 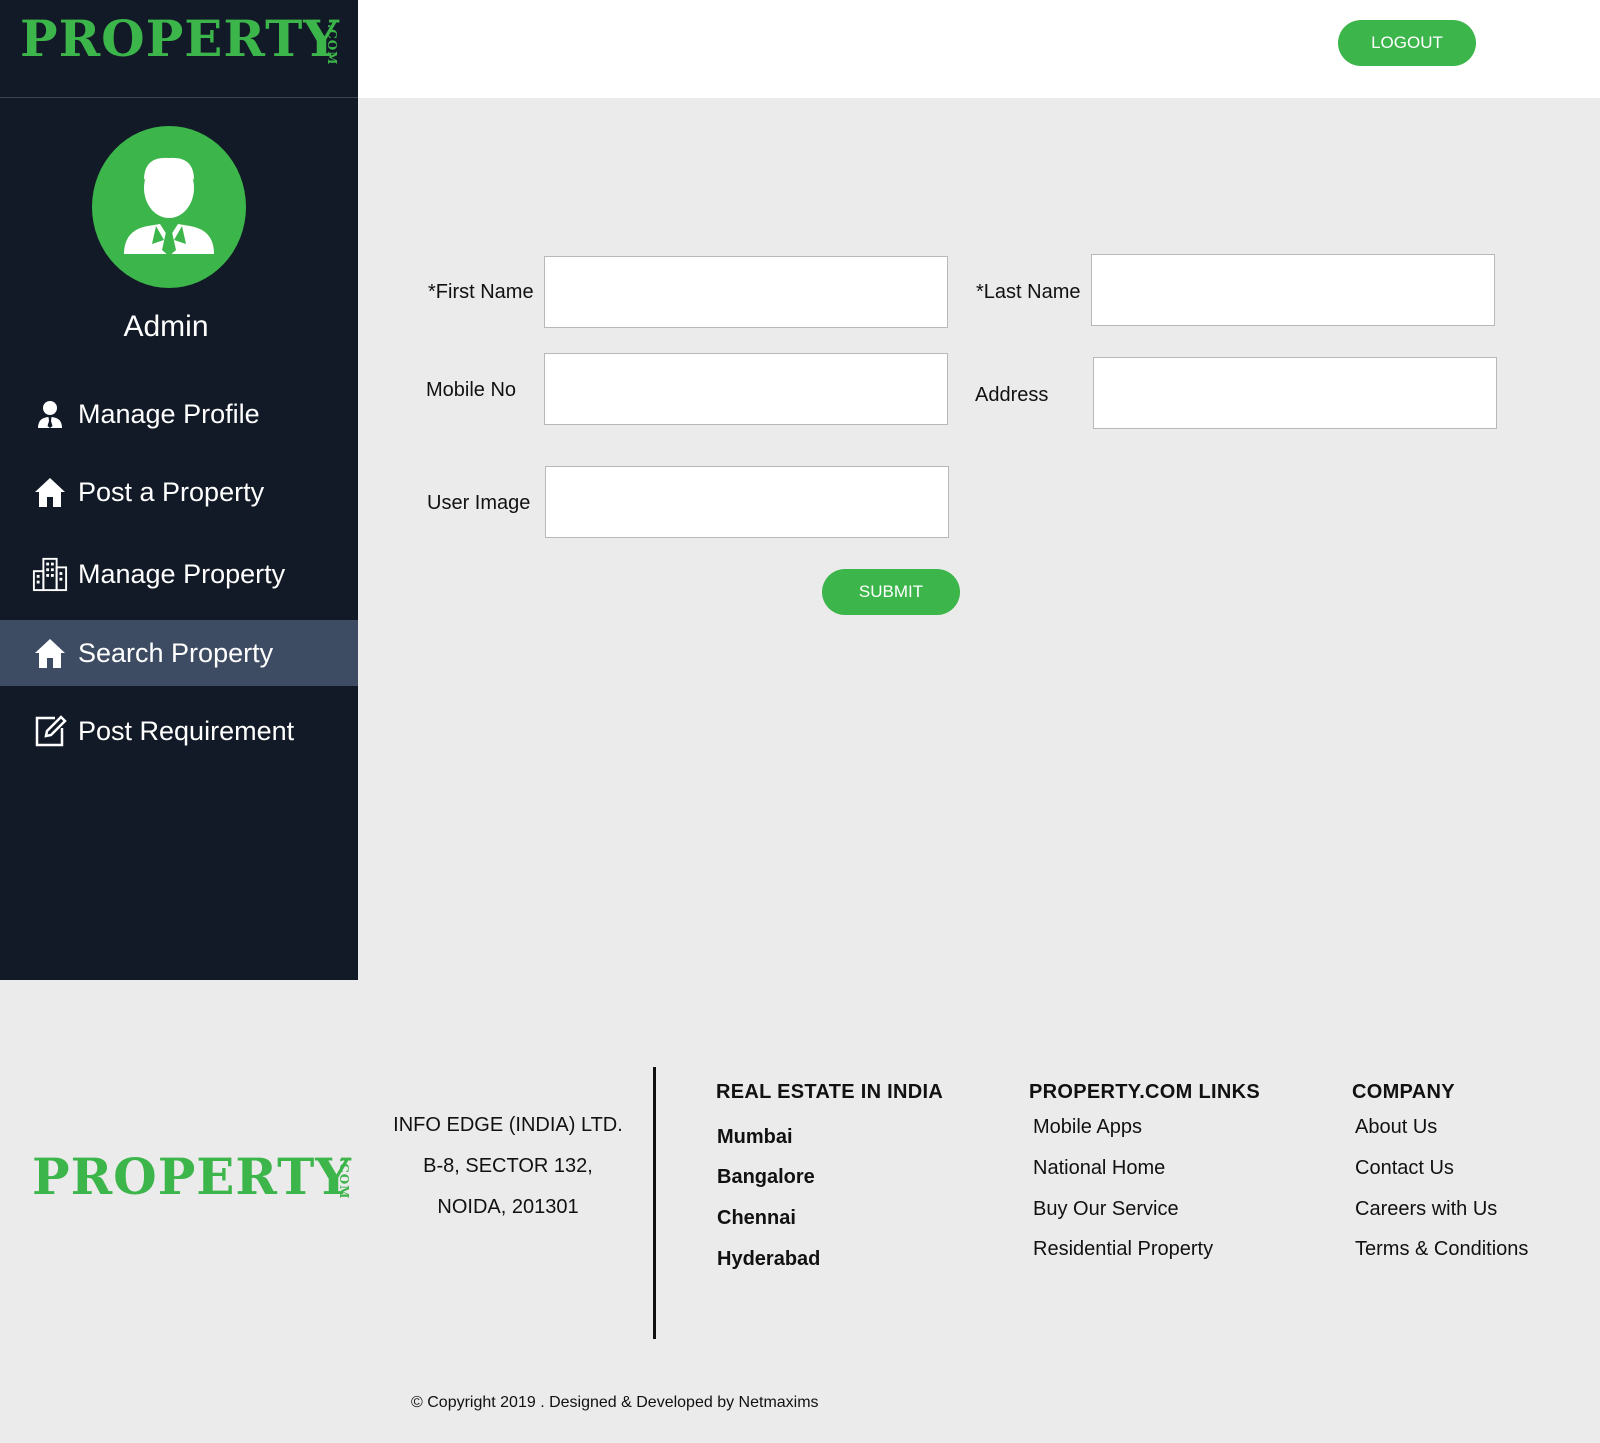 I want to click on footer-link: National Home, so click(x=1099, y=1168).